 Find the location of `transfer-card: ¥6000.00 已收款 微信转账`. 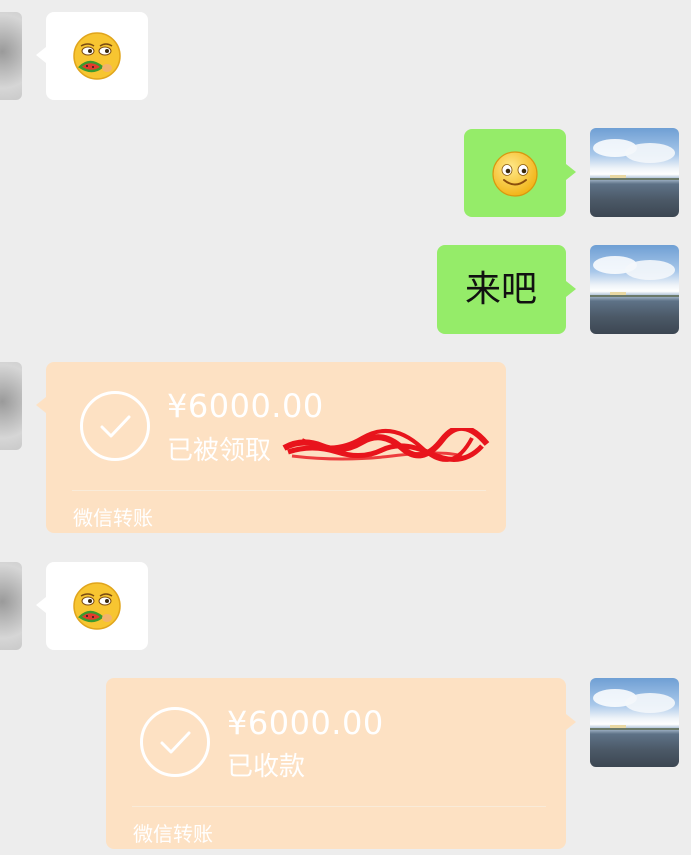

transfer-card: ¥6000.00 已收款 微信转账 is located at coordinates (336, 763).